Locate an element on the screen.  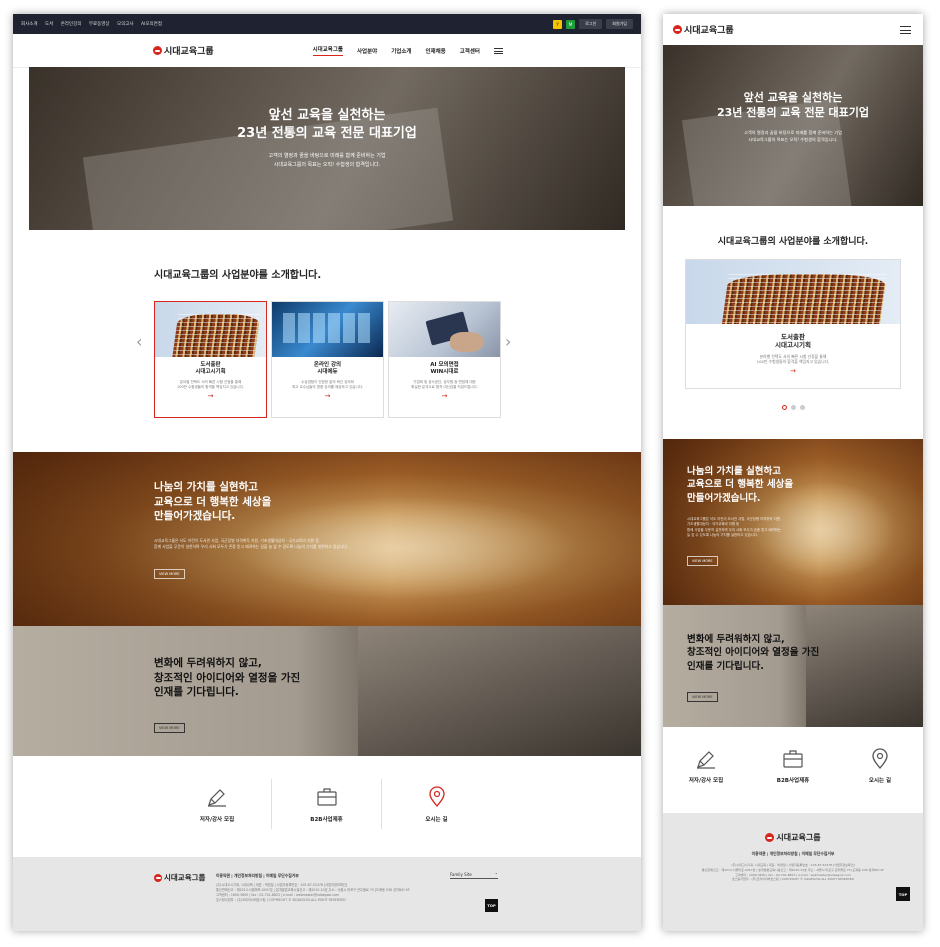
family-site-select: Family Site ⌃ is located at coordinates (474, 875).